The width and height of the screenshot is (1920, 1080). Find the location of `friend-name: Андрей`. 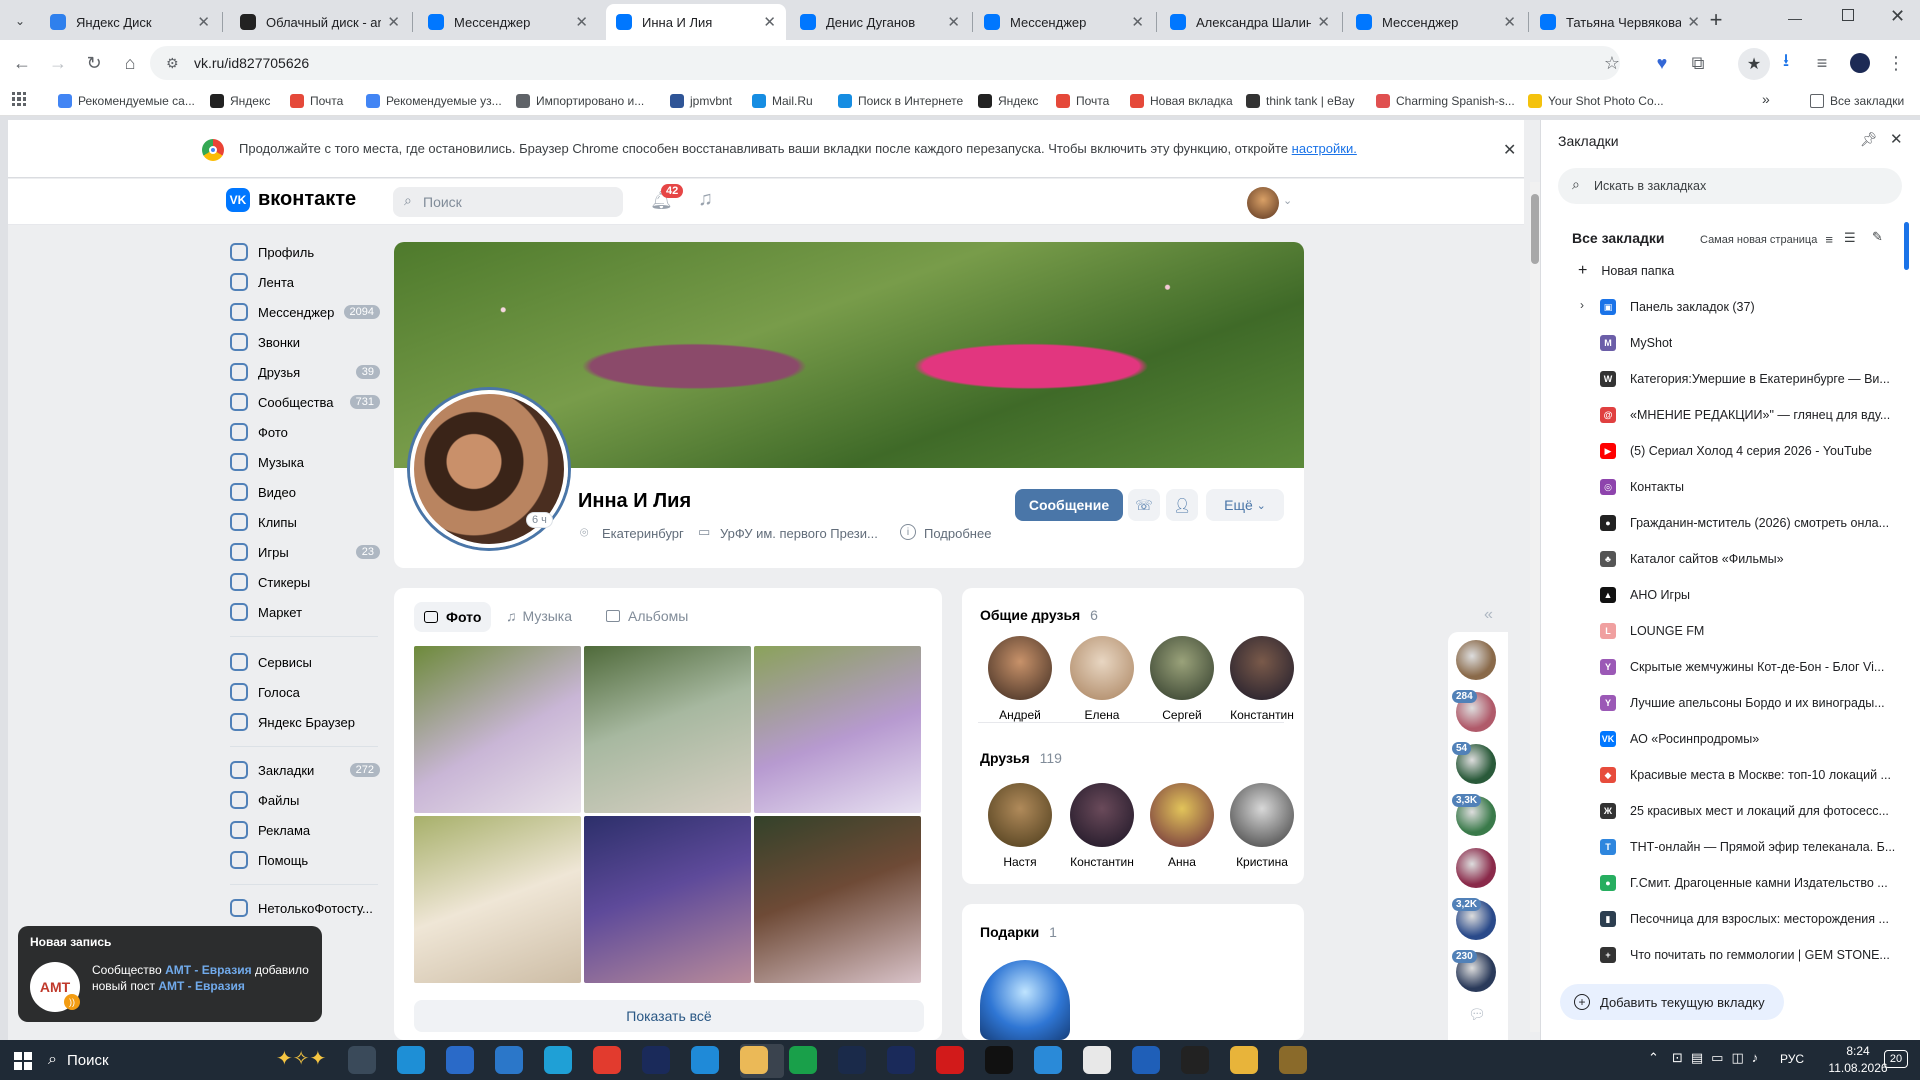

friend-name: Андрей is located at coordinates (1020, 715).